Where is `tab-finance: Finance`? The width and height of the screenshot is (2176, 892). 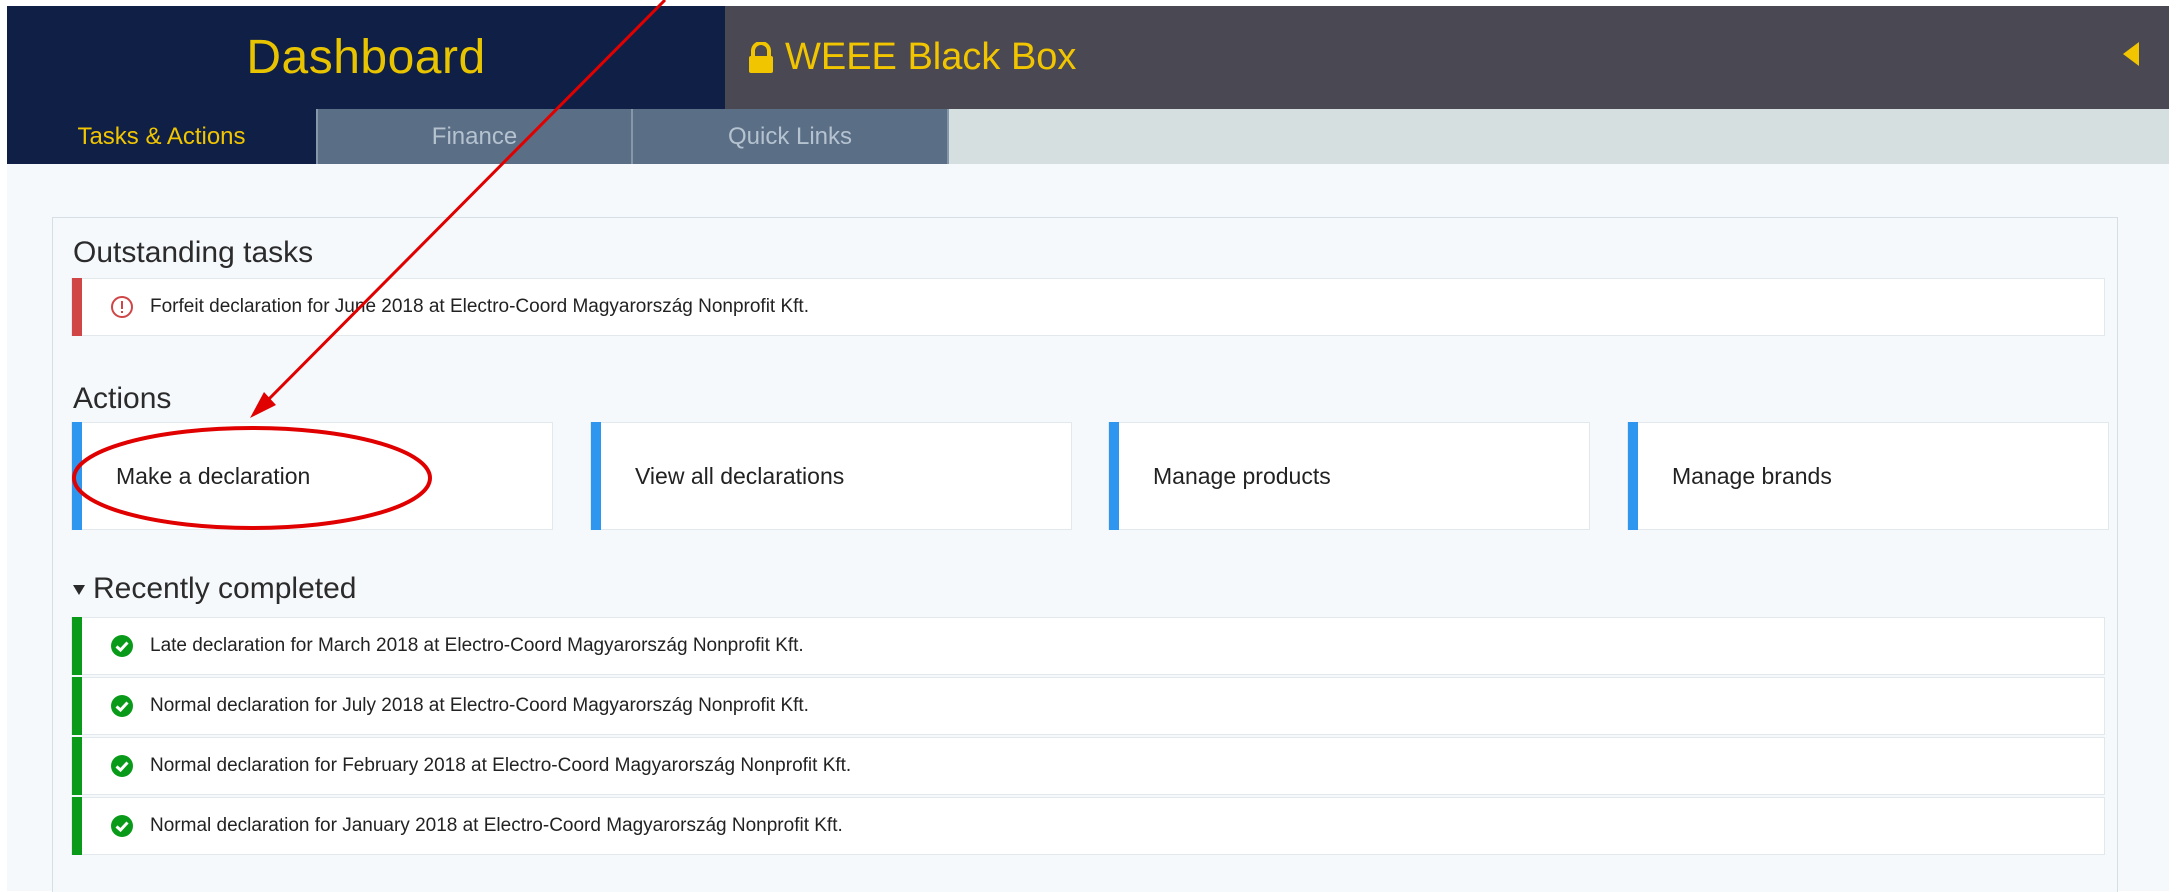 tab-finance: Finance is located at coordinates (475, 136).